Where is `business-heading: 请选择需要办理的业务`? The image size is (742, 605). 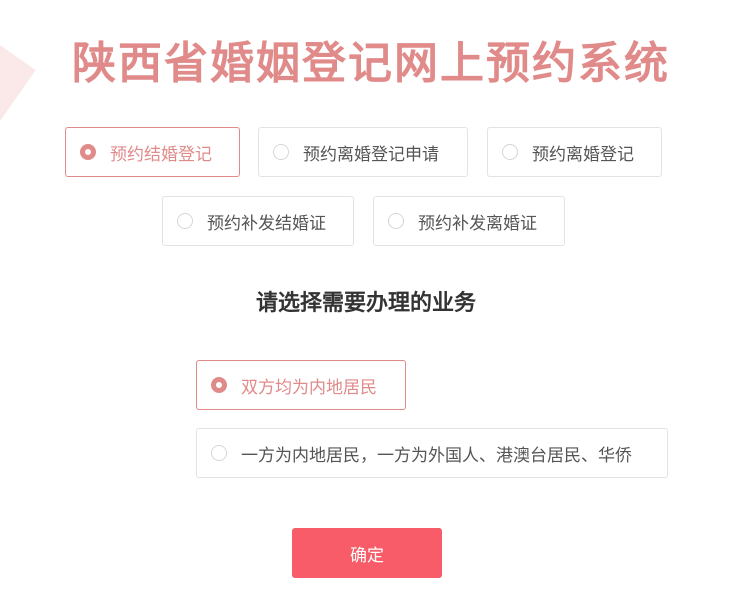
business-heading: 请选择需要办理的业务 is located at coordinates (365, 303).